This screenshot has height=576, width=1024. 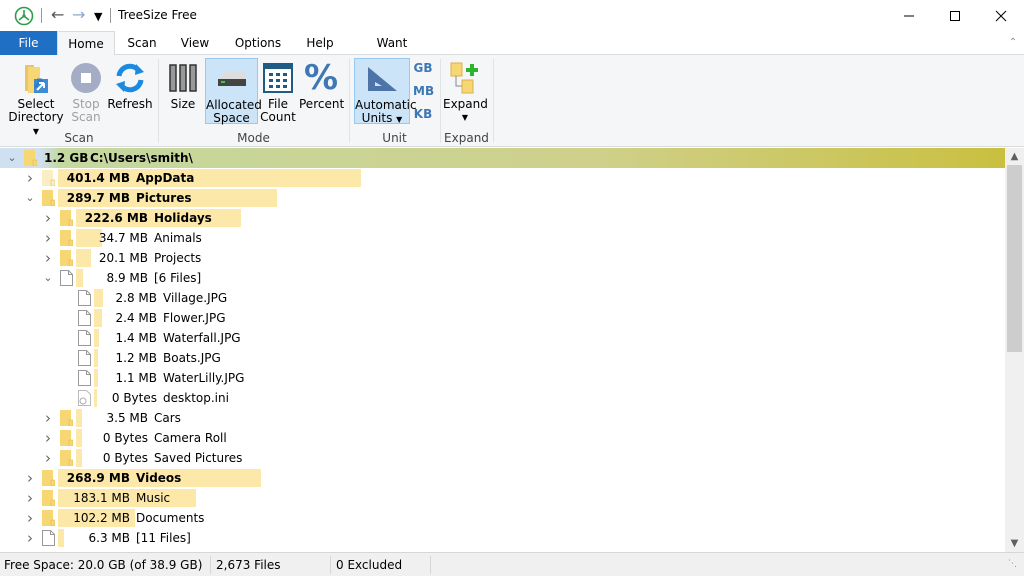 I want to click on tree-row: › 268.9 MB Videos, so click(x=502, y=478).